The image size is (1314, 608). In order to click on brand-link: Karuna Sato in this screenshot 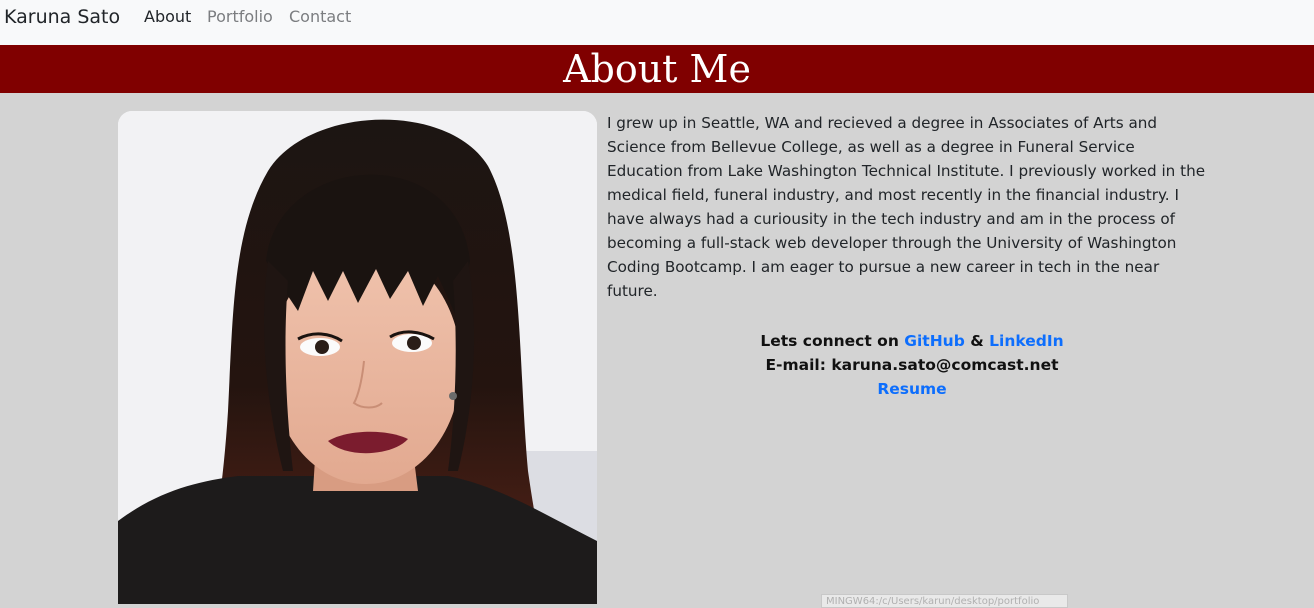, I will do `click(62, 17)`.